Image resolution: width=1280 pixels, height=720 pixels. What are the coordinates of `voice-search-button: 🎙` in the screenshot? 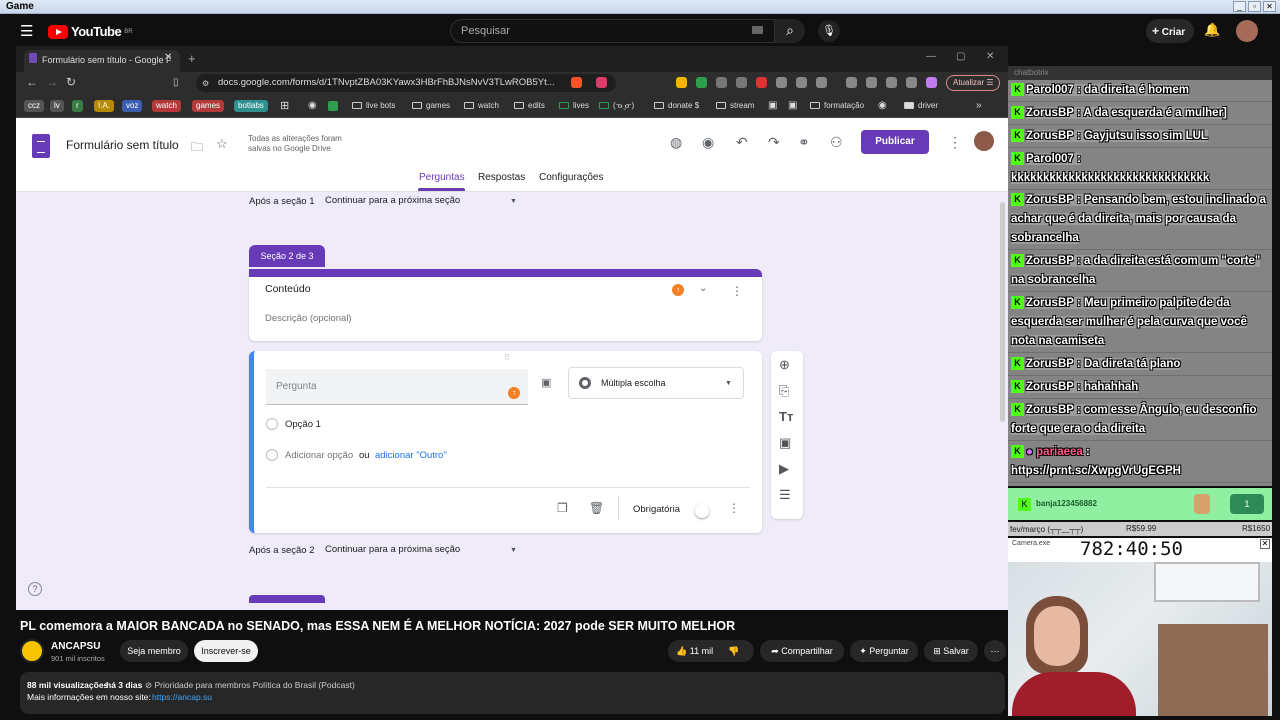 It's located at (829, 31).